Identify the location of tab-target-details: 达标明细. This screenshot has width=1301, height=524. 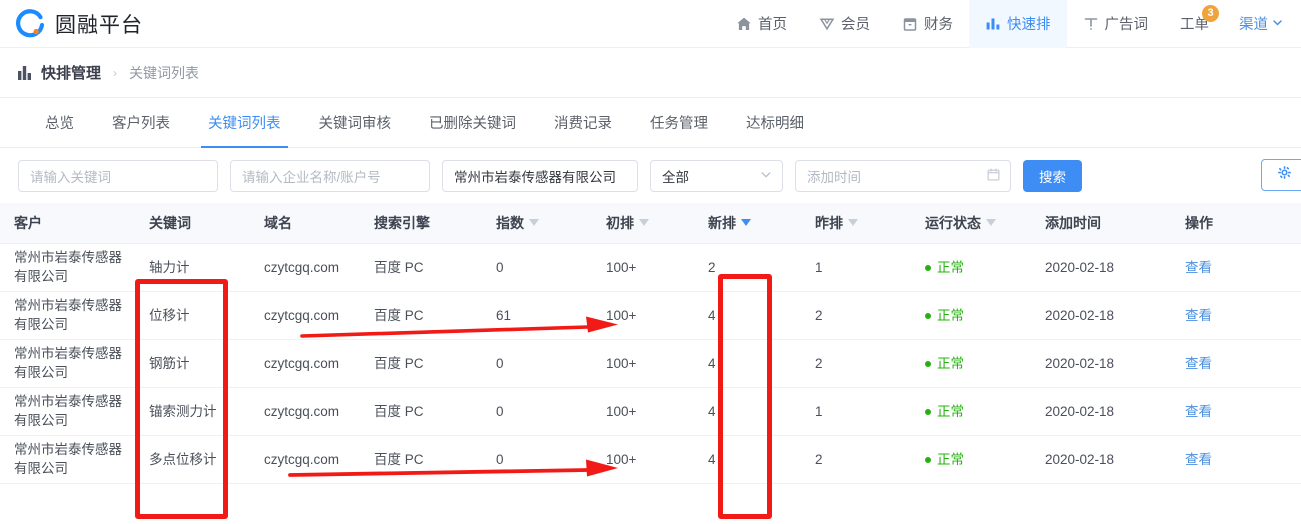
(775, 122).